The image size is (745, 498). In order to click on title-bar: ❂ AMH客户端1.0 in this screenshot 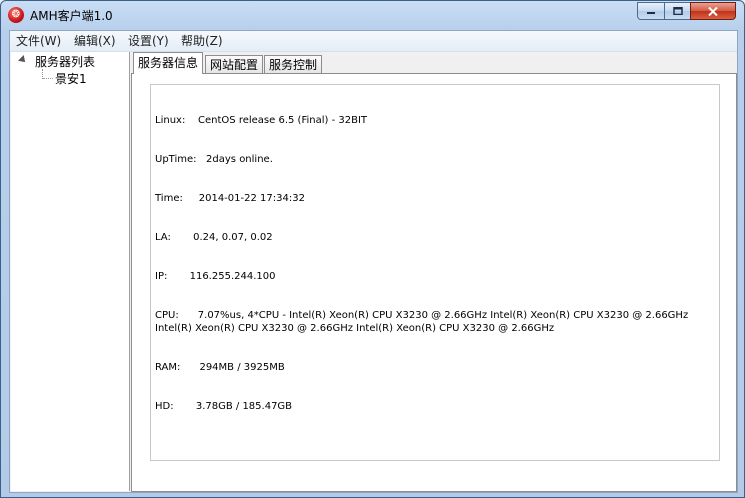, I will do `click(372, 15)`.